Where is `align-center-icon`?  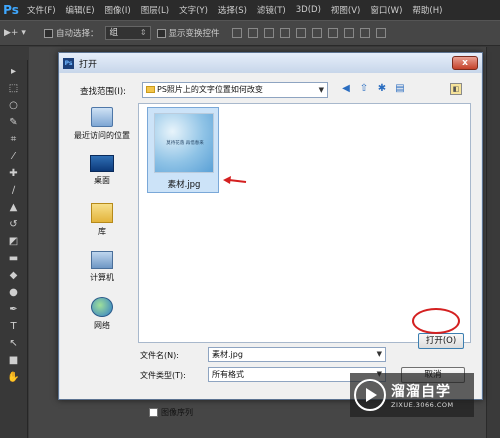
align-center-icon is located at coordinates (300, 33).